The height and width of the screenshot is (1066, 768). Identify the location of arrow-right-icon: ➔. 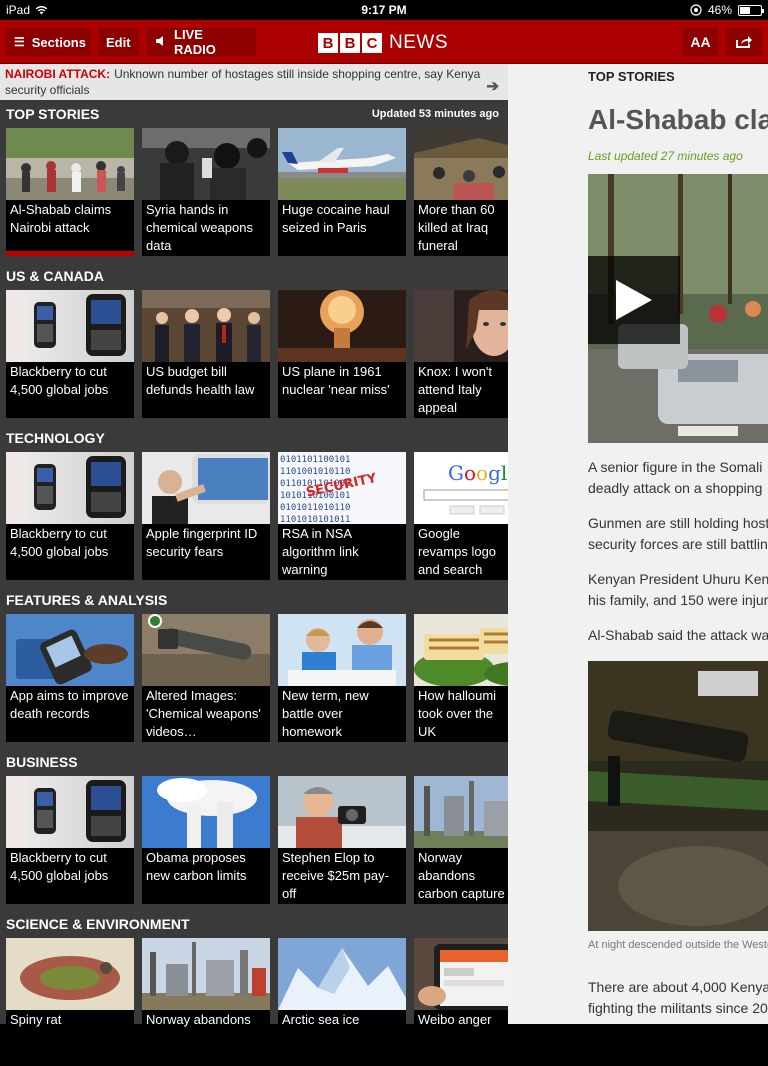
(492, 86).